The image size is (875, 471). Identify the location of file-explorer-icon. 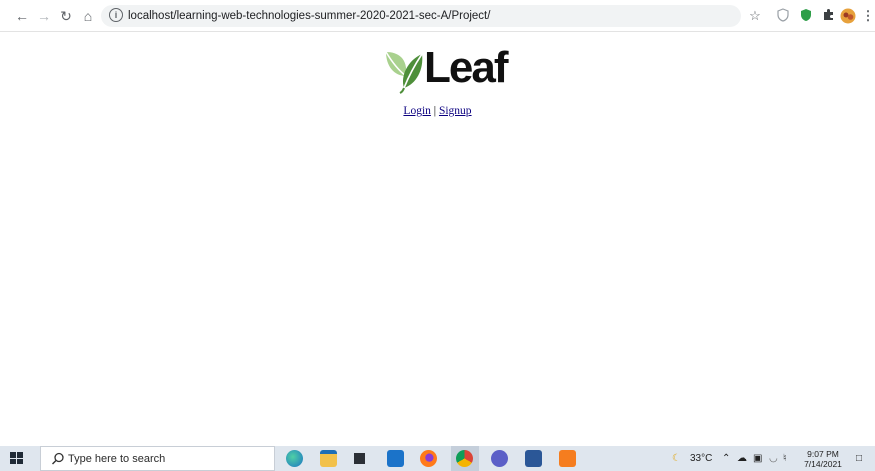
(328, 458).